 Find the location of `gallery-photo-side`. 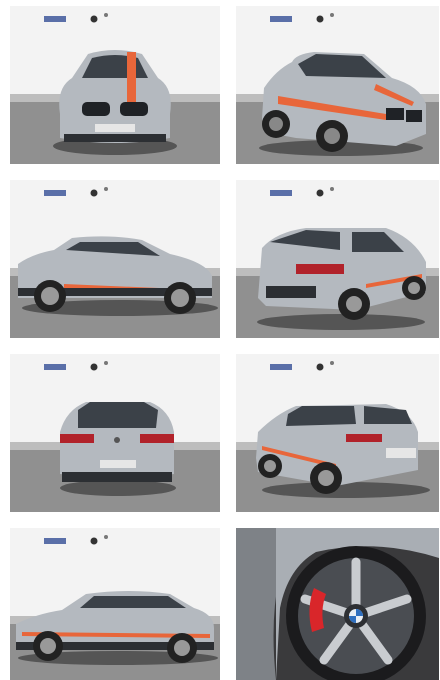

gallery-photo-side is located at coordinates (115, 259).